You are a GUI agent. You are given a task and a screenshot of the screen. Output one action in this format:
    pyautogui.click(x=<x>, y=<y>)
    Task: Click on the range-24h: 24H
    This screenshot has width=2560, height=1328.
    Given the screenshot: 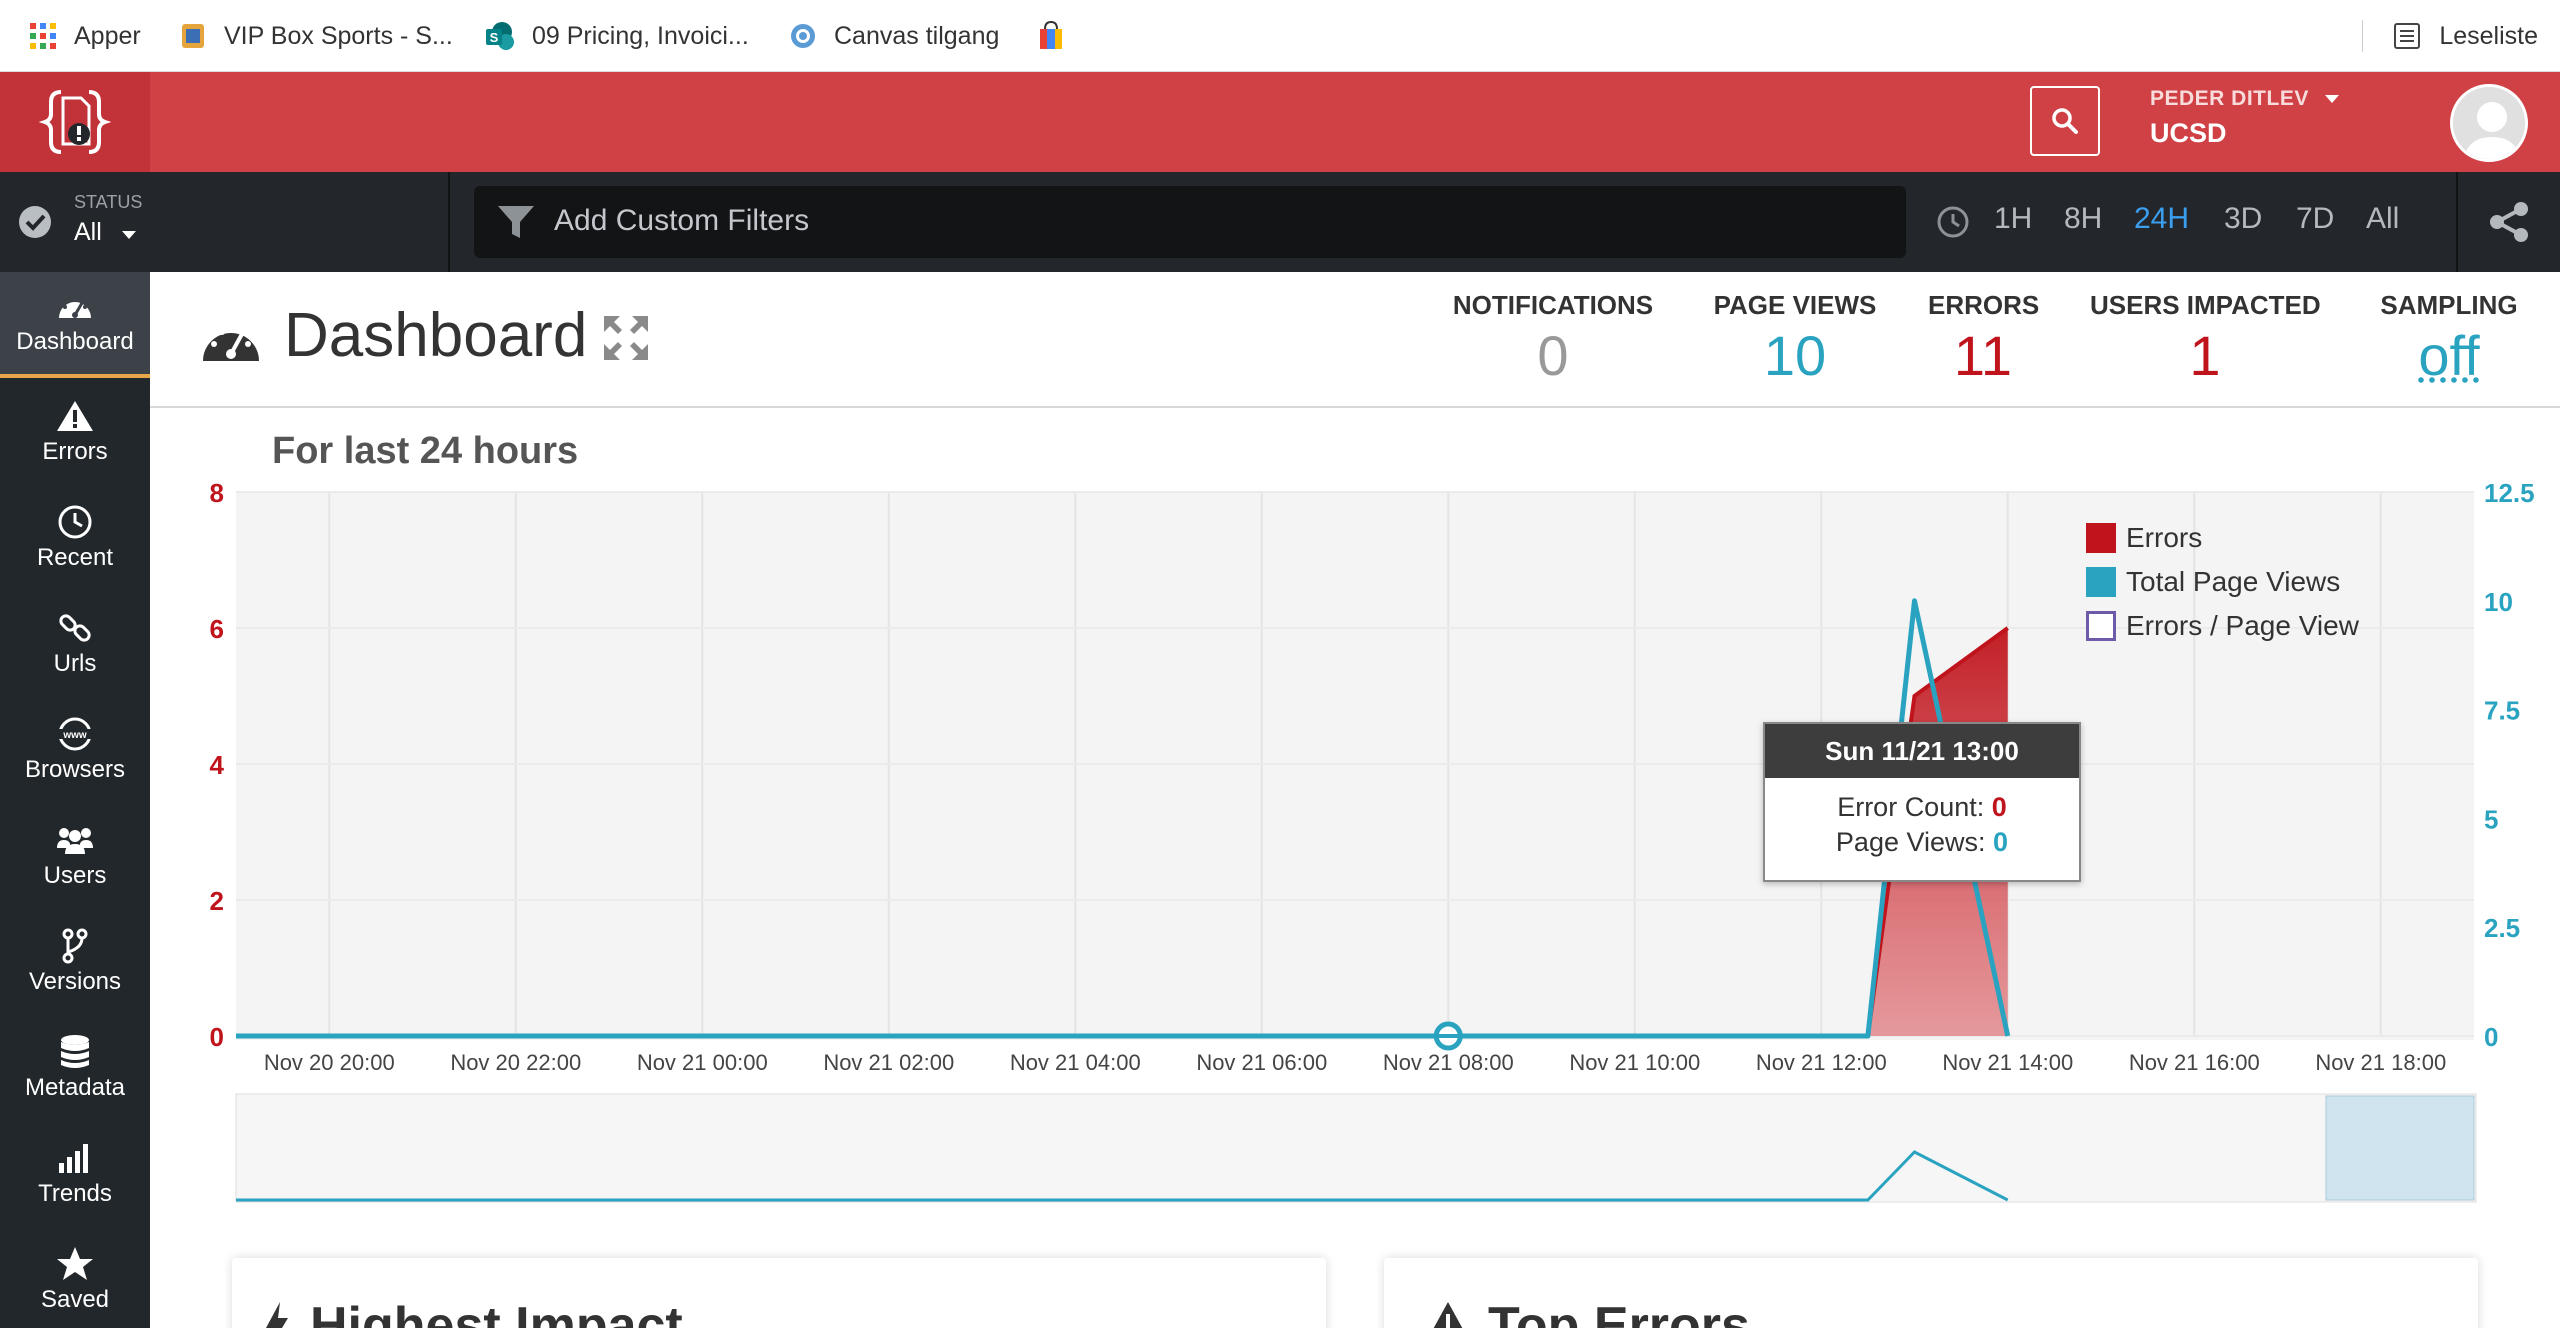 What is the action you would take?
    pyautogui.click(x=2161, y=219)
    